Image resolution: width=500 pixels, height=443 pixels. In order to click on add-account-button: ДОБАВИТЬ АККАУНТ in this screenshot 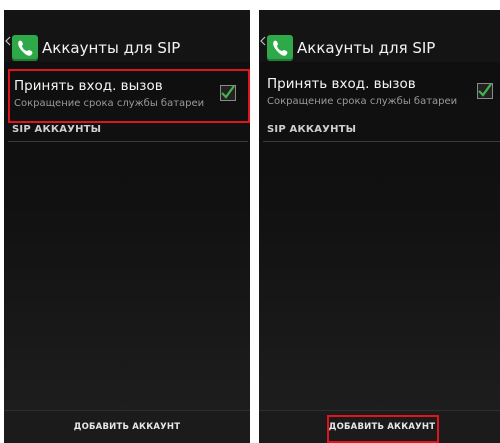, I will do `click(127, 427)`.